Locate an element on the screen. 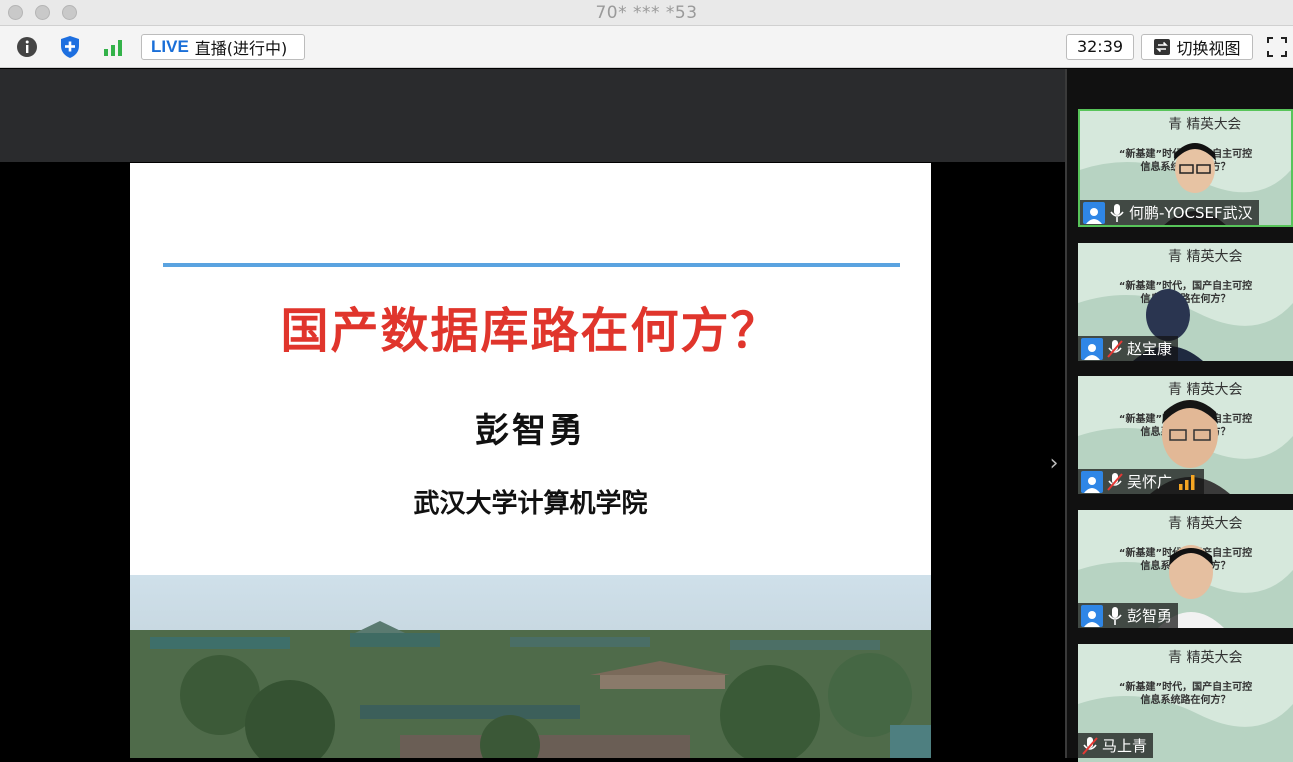 Image resolution: width=1293 pixels, height=762 pixels. live-status-label: 直播(进行中) is located at coordinates (241, 48).